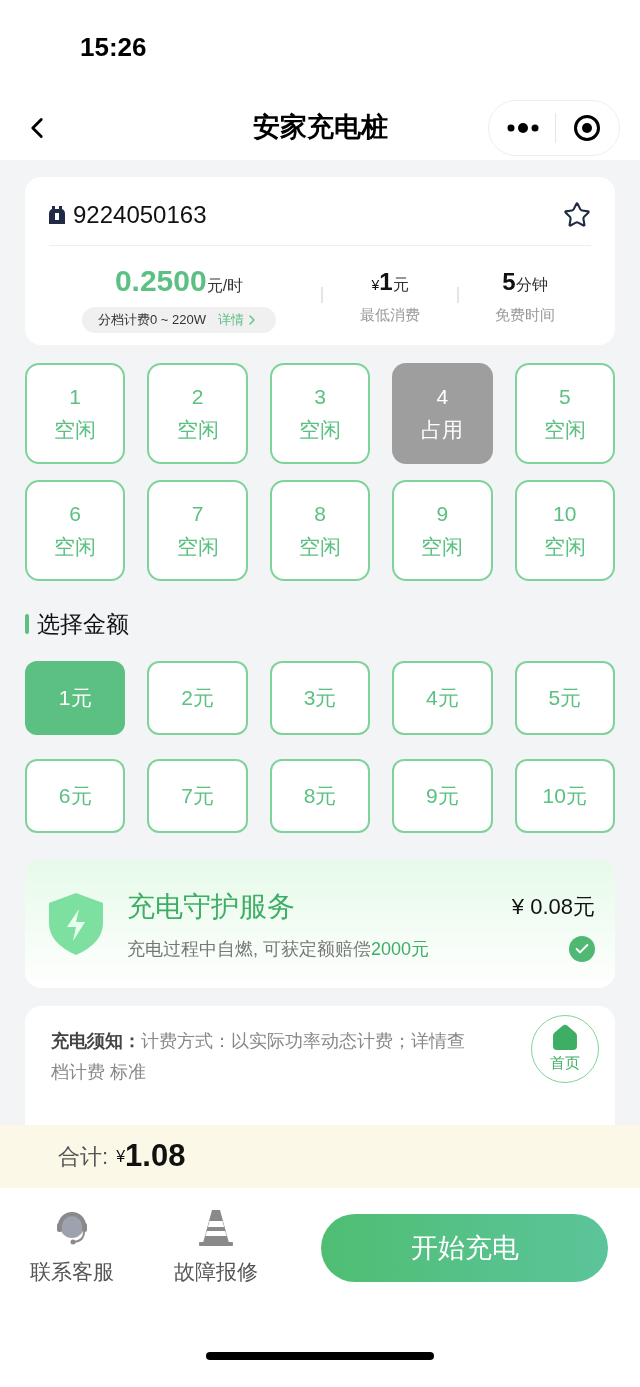  I want to click on repair-button: 故障报修, so click(216, 1248).